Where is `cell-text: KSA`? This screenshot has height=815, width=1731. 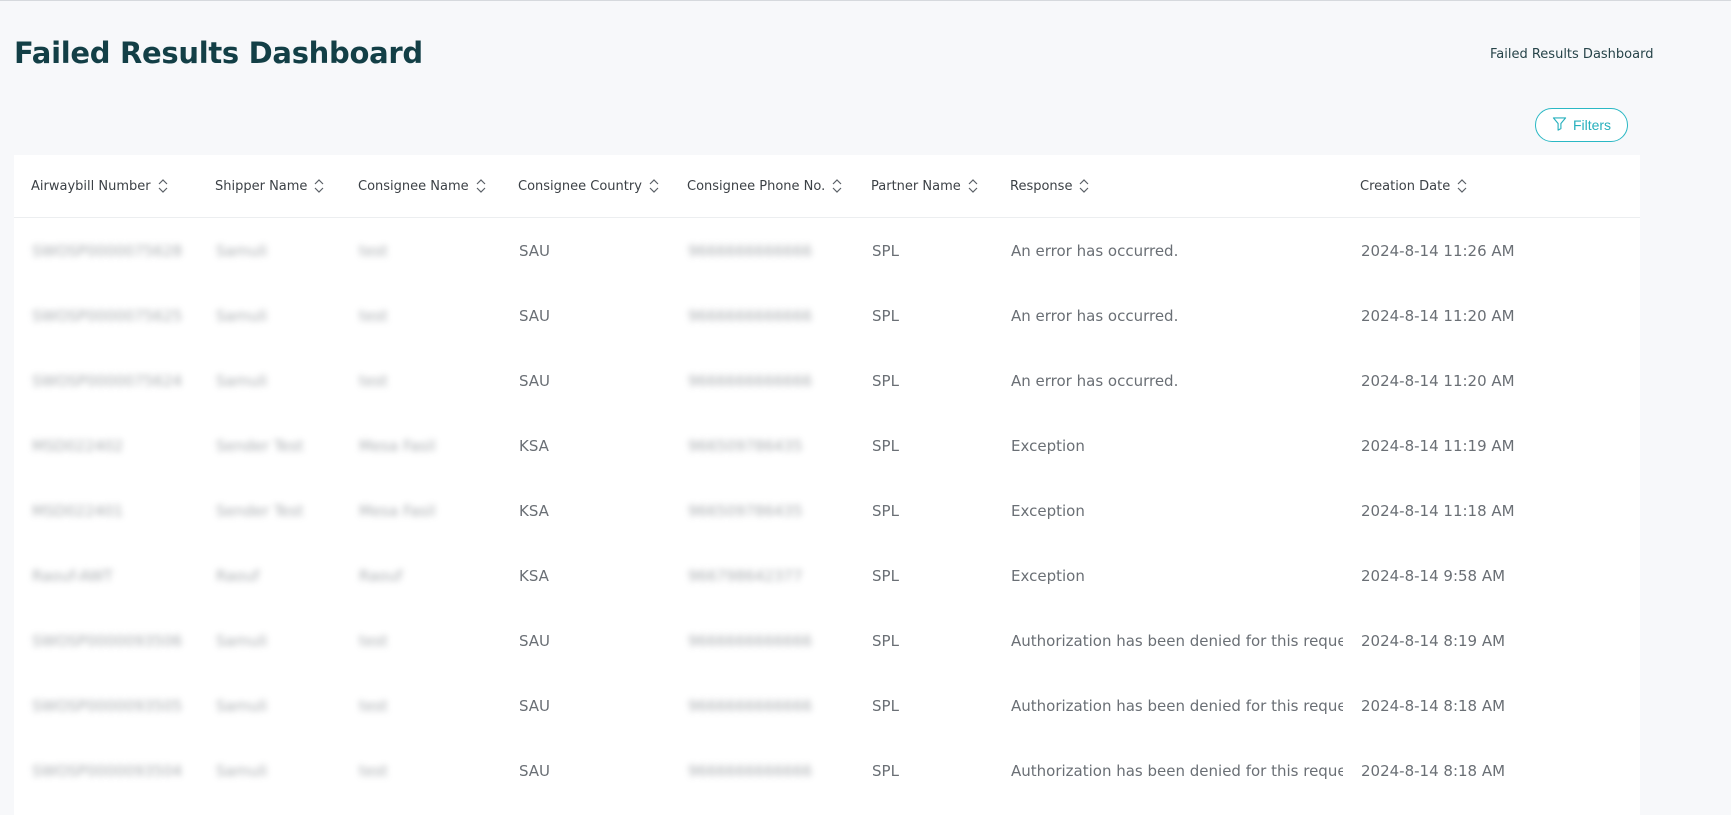 cell-text: KSA is located at coordinates (534, 445).